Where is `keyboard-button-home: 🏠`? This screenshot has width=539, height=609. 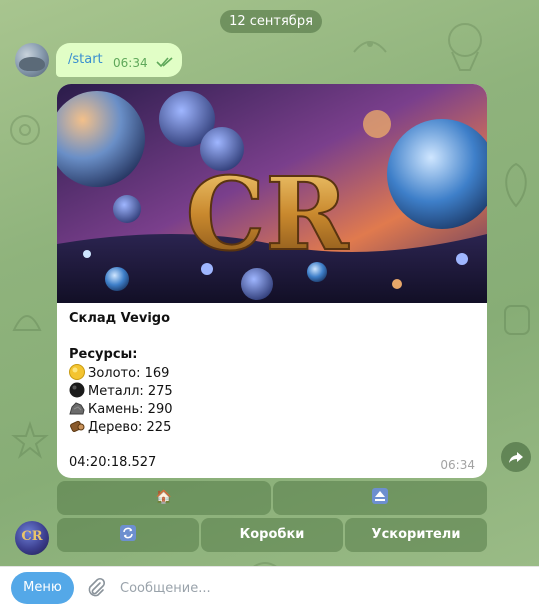
keyboard-button-home: 🏠 is located at coordinates (164, 498).